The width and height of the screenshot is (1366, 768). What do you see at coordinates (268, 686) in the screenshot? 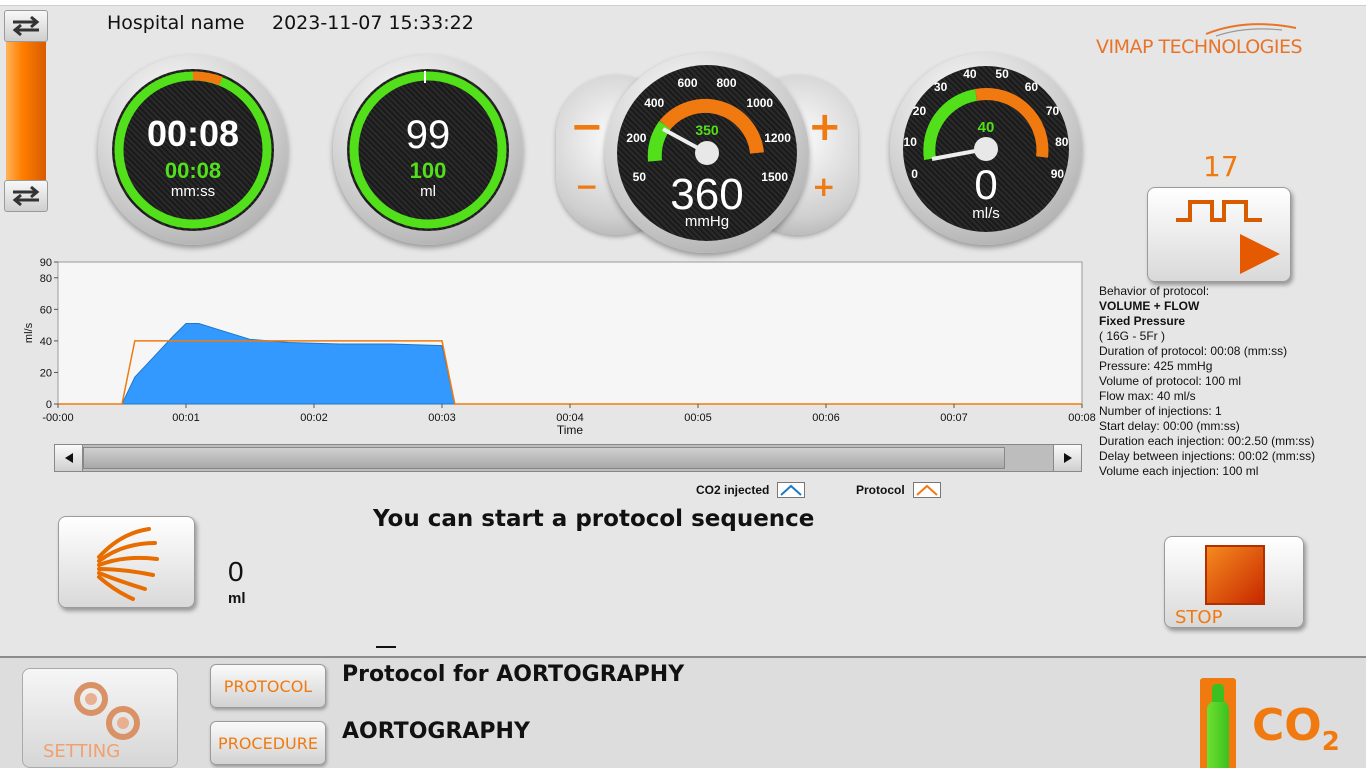
I see `protocol-button: PROTOCOL` at bounding box center [268, 686].